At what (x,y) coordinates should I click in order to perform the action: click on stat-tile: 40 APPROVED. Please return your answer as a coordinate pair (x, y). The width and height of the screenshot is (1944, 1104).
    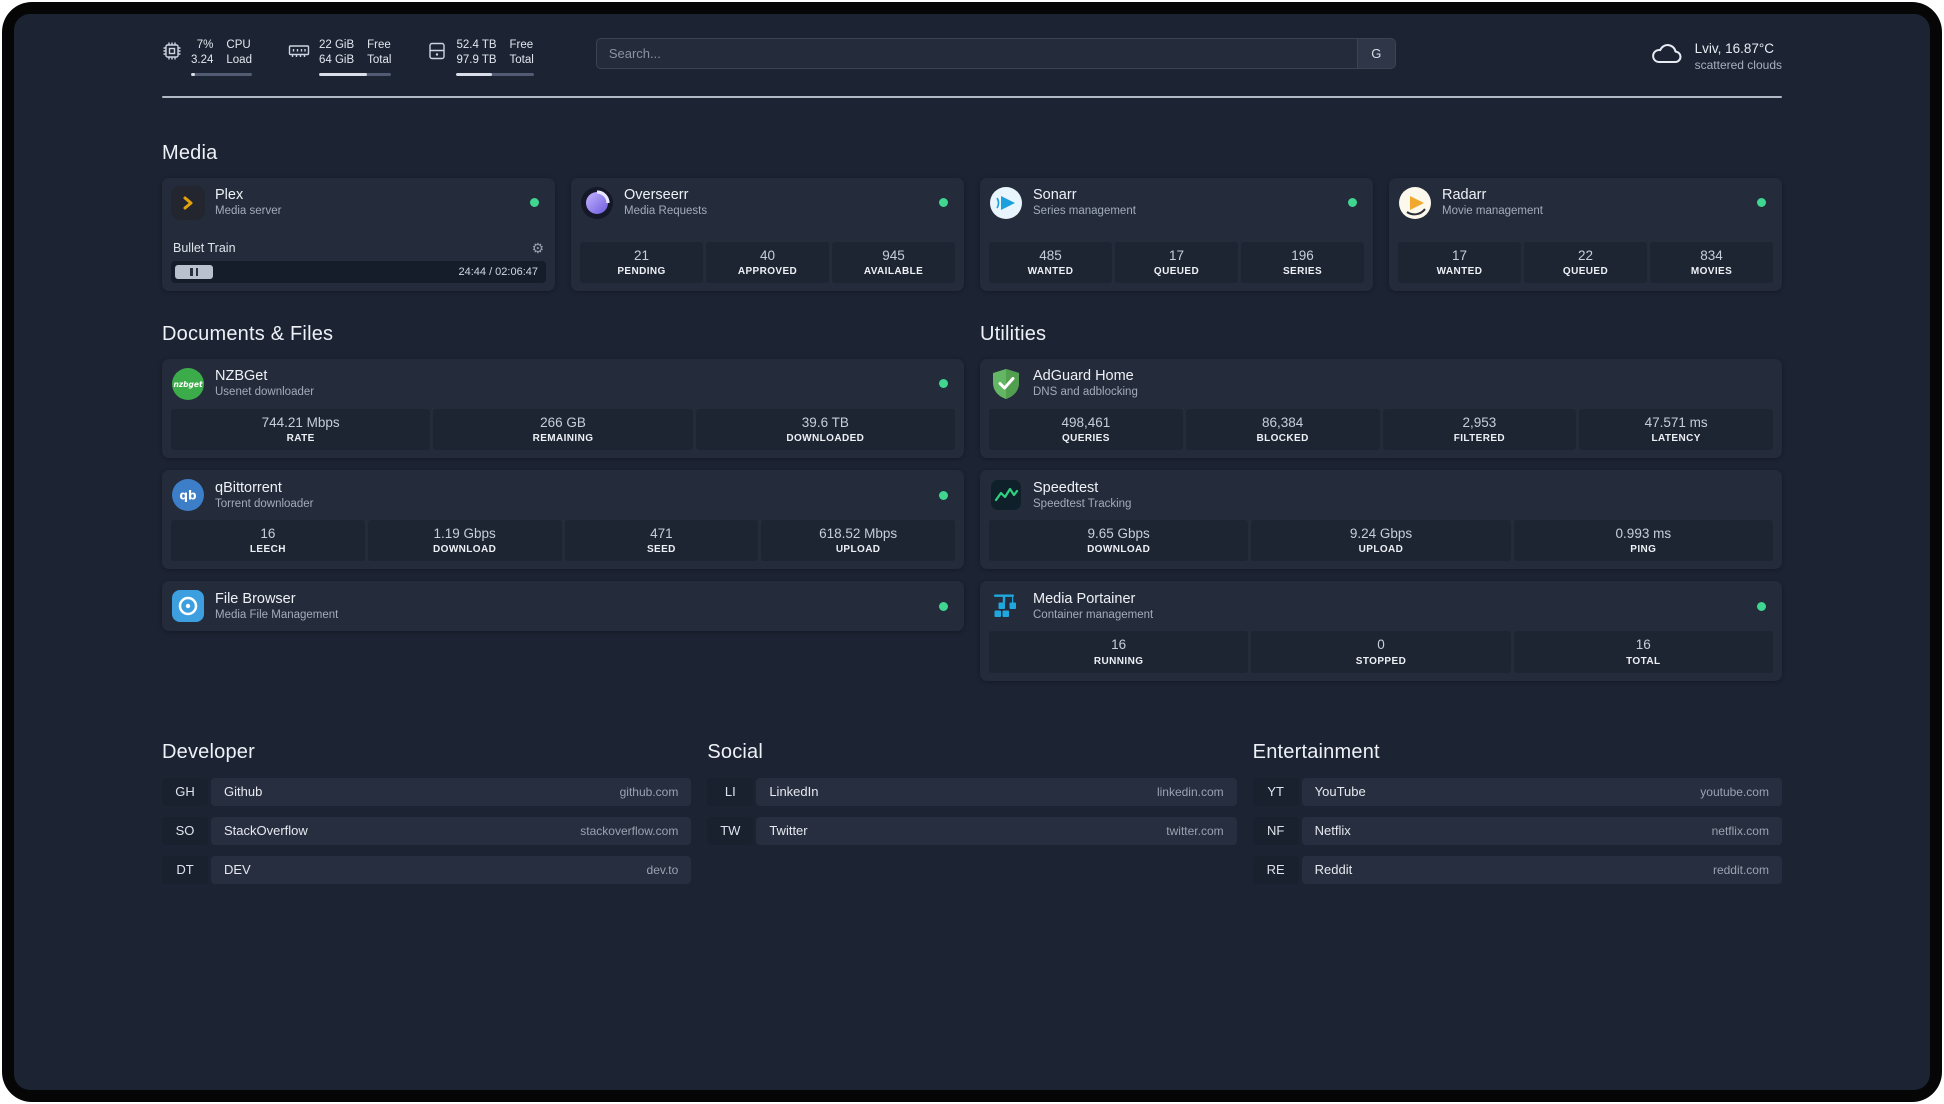
    Looking at the image, I should click on (767, 262).